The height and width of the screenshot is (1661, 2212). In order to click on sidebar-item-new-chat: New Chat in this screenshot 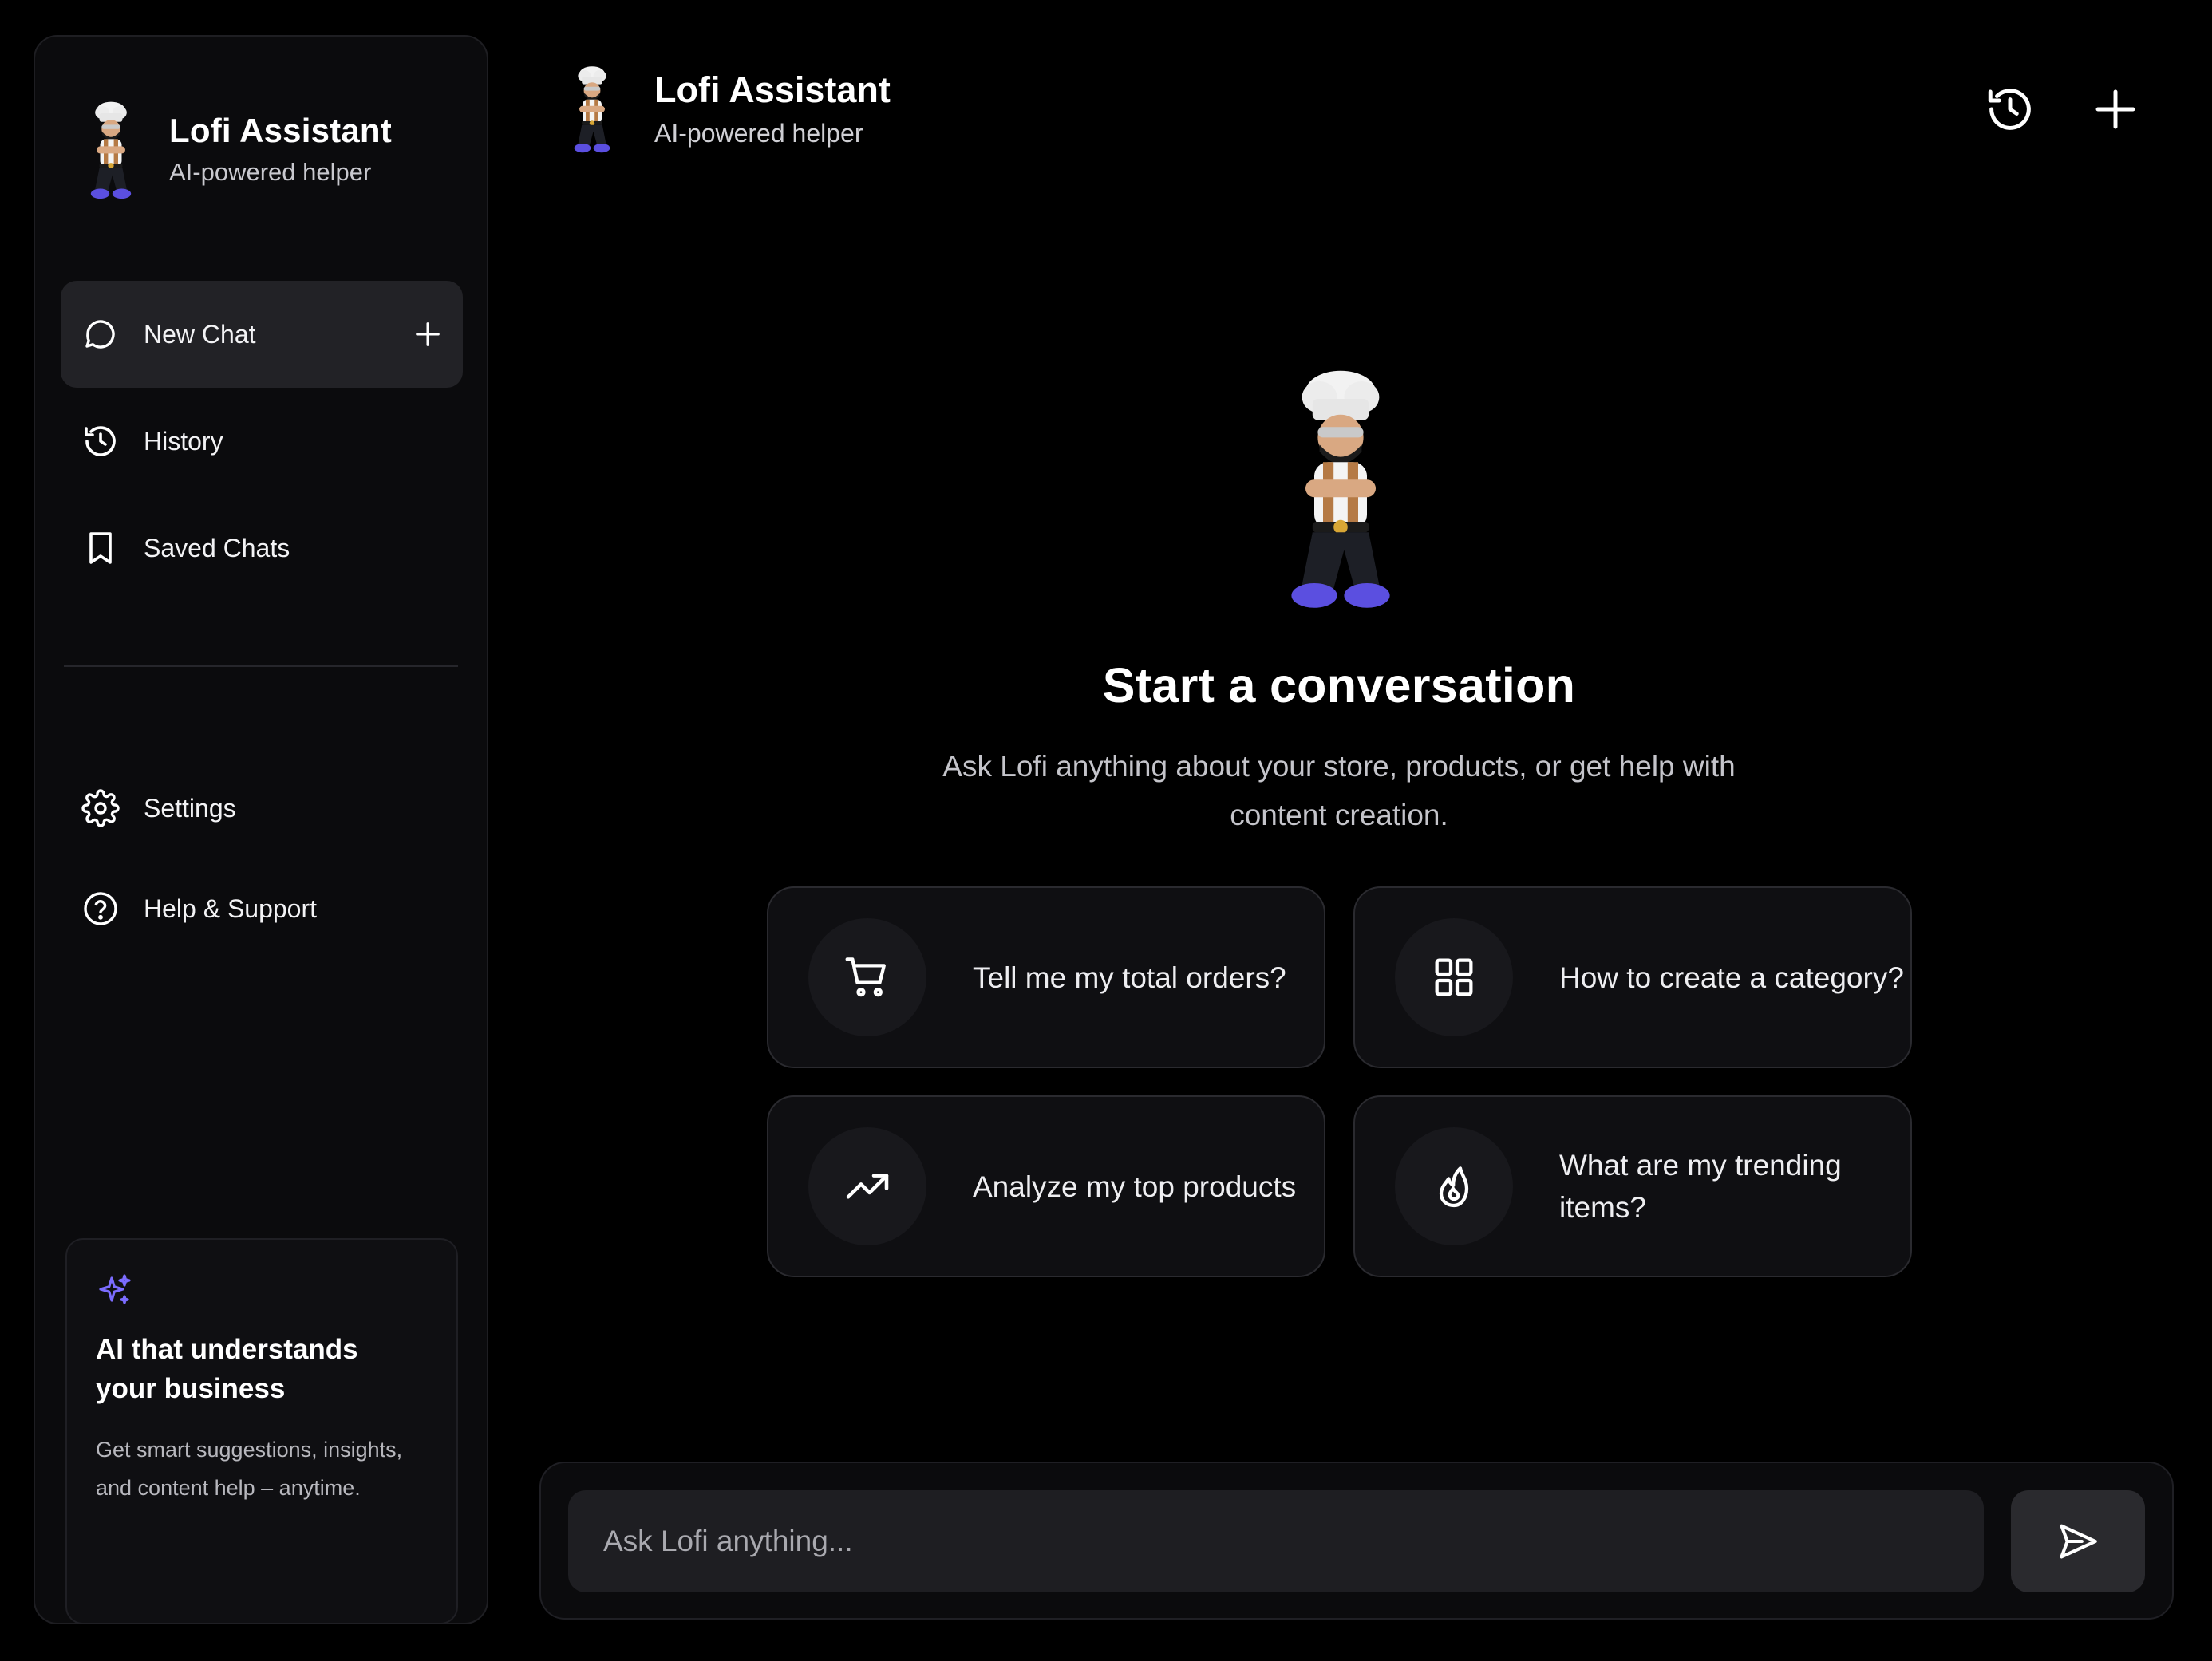, I will do `click(262, 334)`.